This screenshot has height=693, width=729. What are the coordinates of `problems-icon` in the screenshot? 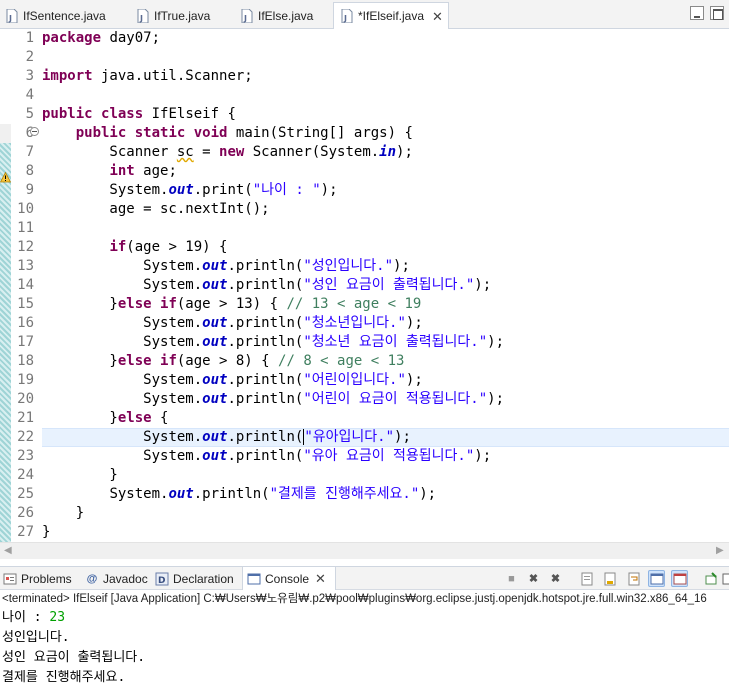 It's located at (10, 579).